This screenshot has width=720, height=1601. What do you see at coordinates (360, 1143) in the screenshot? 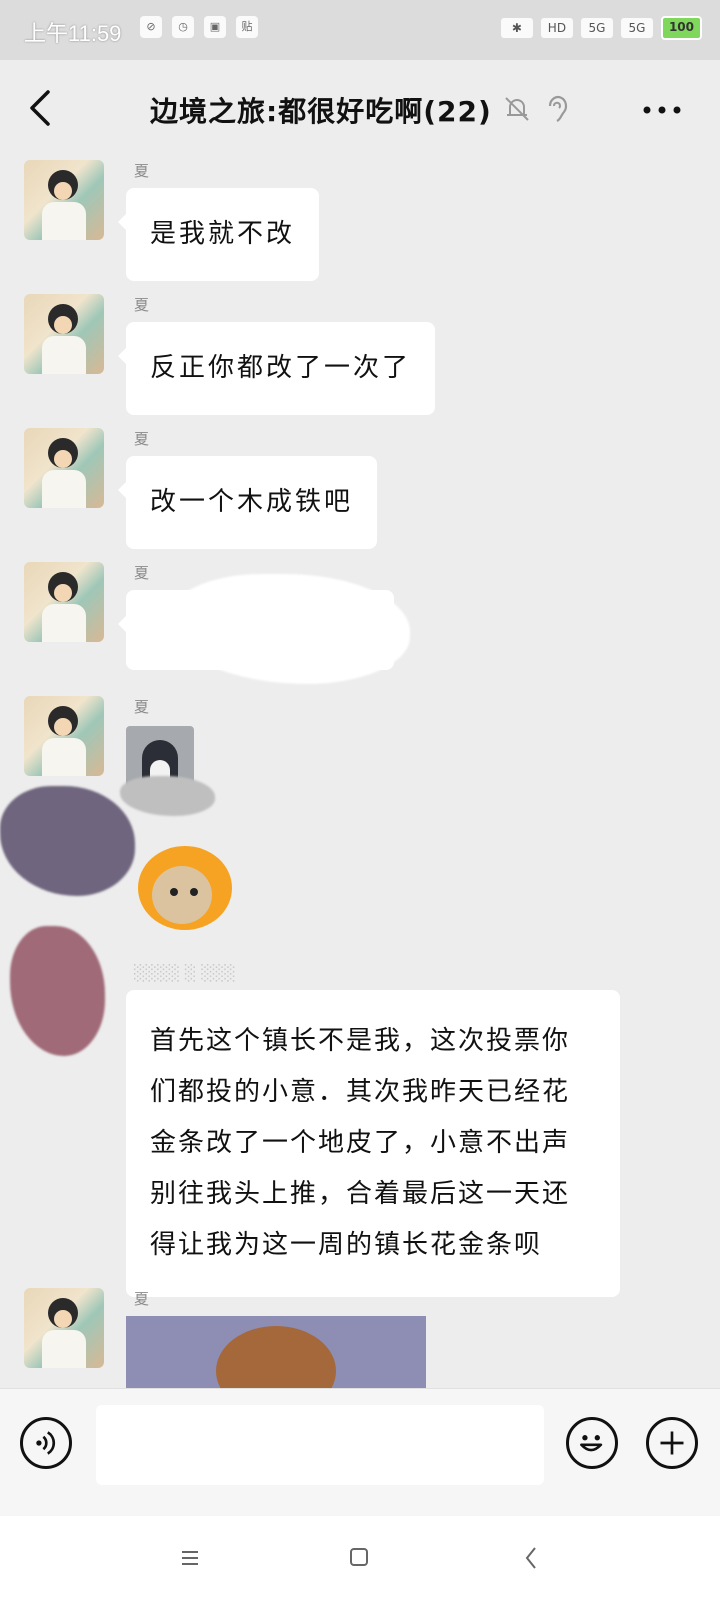
I see `message-line: 金条改了一个地皮了，小意不出声` at bounding box center [360, 1143].